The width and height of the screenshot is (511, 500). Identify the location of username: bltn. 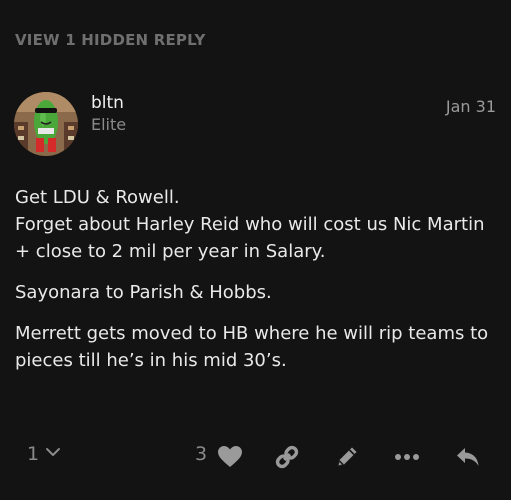
(107, 103).